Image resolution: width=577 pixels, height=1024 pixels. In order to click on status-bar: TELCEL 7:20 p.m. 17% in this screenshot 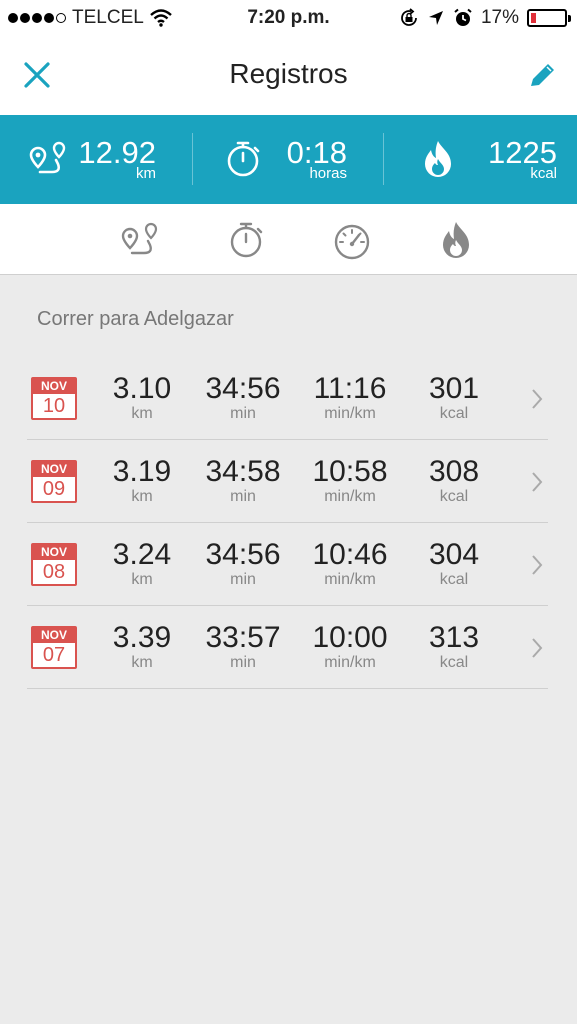, I will do `click(288, 19)`.